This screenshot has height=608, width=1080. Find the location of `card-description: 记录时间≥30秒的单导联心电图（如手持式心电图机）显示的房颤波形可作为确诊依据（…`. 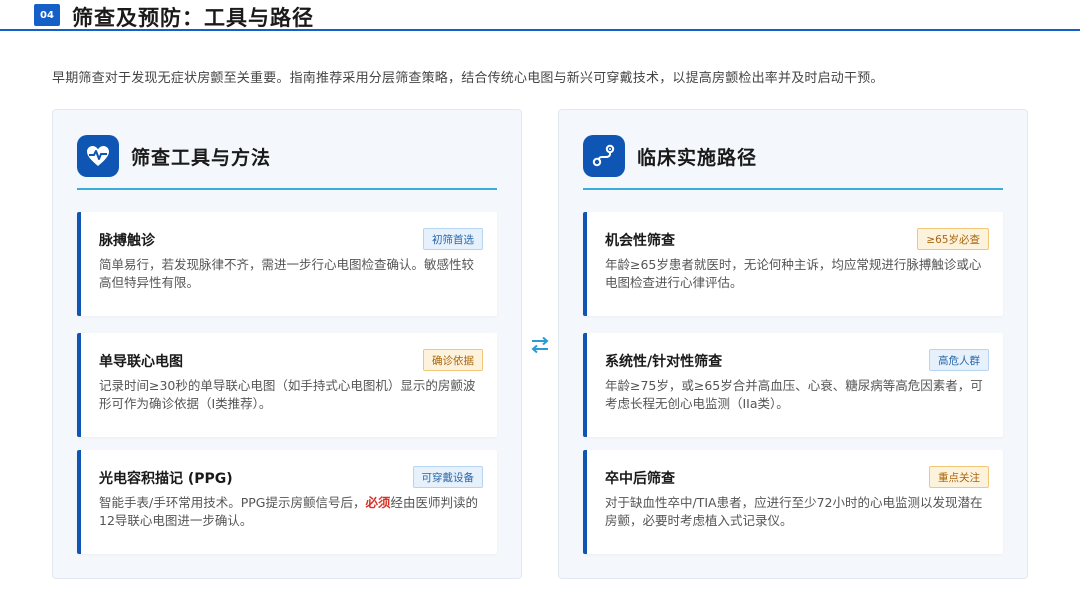

card-description: 记录时间≥30秒的单导联心电图（如手持式心电图机）显示的房颤波形可作为确诊依据（… is located at coordinates (287, 394).